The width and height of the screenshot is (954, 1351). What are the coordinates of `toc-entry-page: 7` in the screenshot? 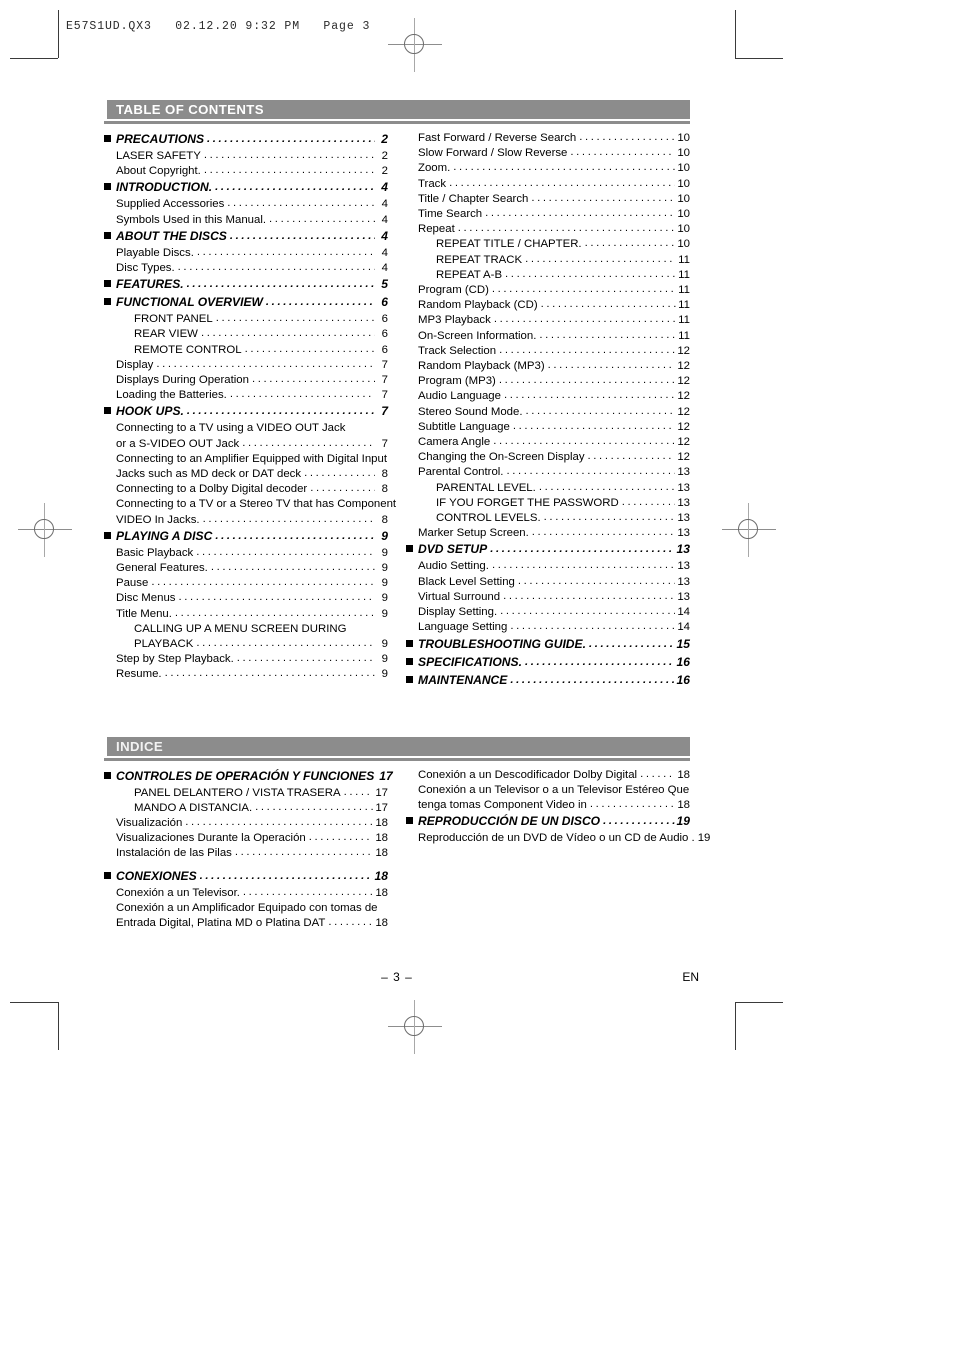 It's located at (384, 380).